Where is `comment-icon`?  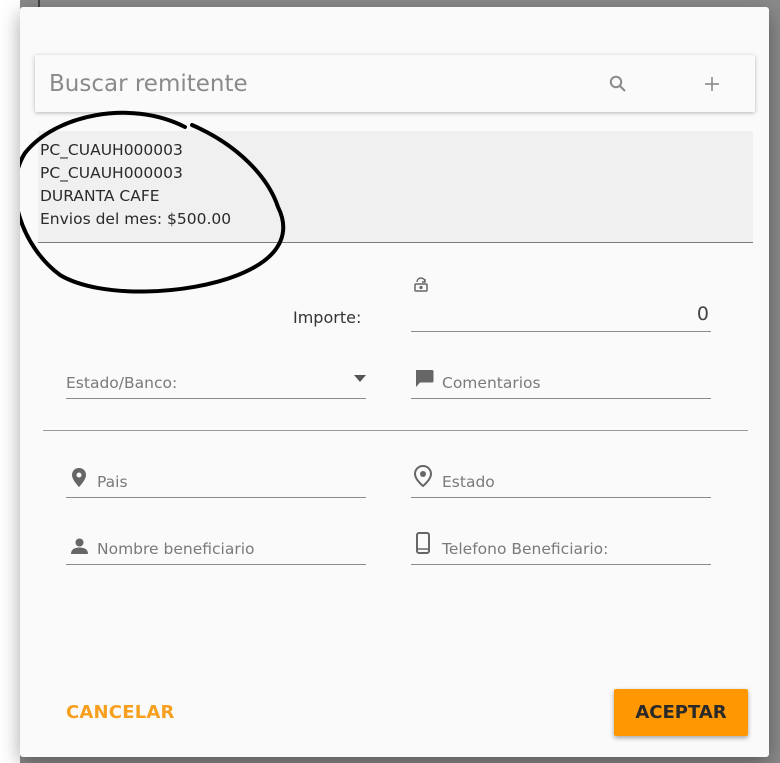
comment-icon is located at coordinates (424, 380).